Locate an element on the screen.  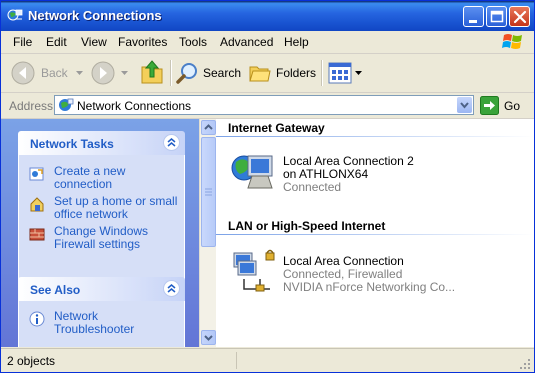
task-firewall-settings: Change Windows Firewall settings is located at coordinates (104, 239).